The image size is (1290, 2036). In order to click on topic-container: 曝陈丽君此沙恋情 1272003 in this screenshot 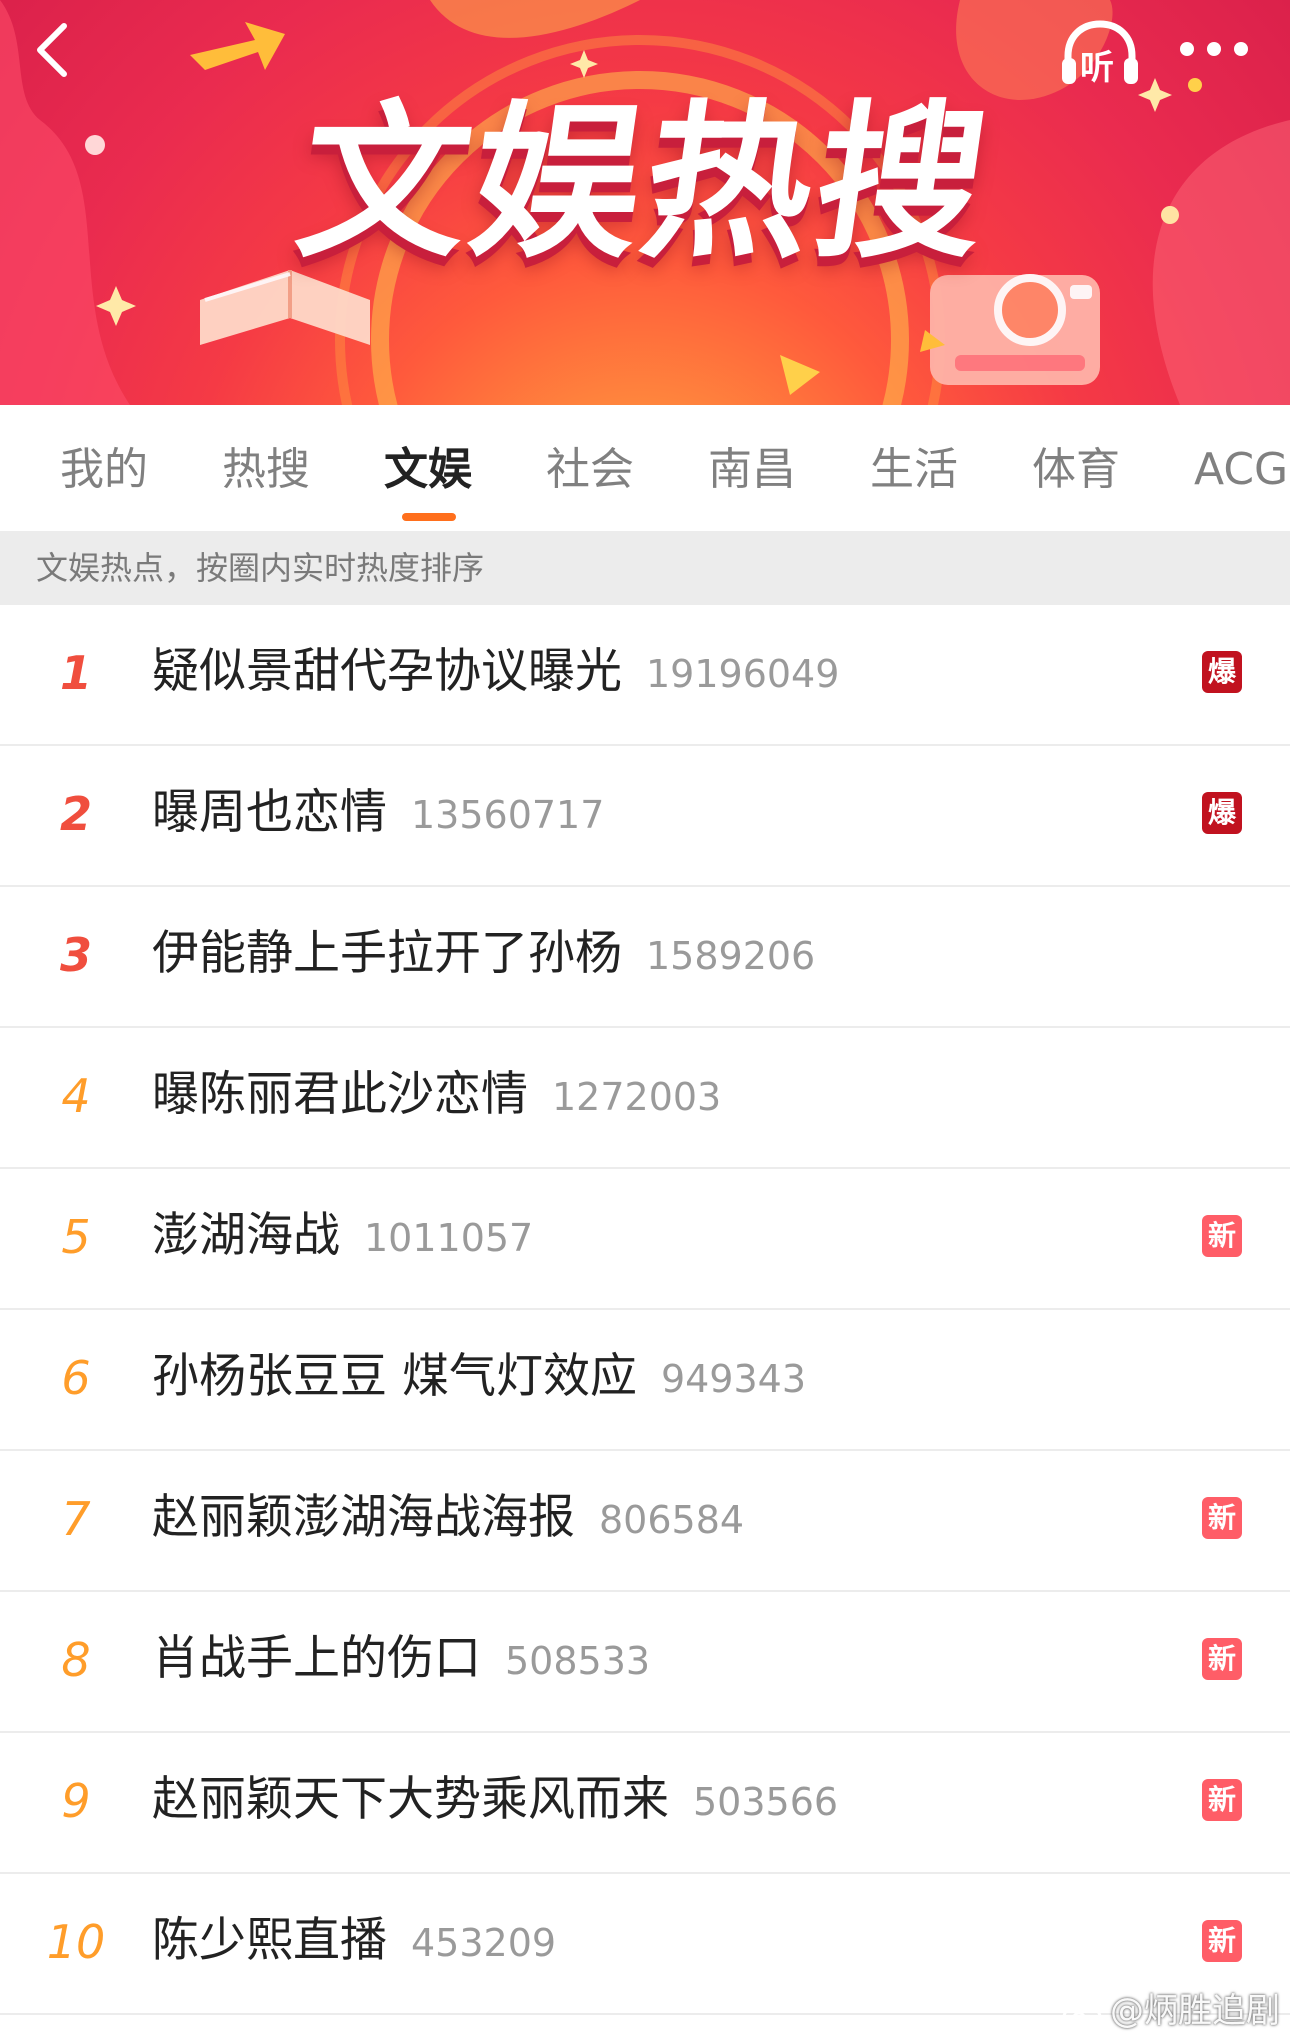, I will do `click(436, 1096)`.